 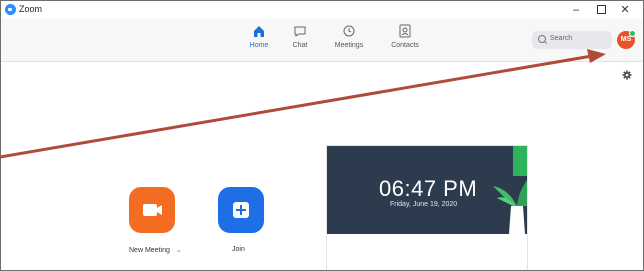 I want to click on video-camera-icon, so click(x=152, y=210).